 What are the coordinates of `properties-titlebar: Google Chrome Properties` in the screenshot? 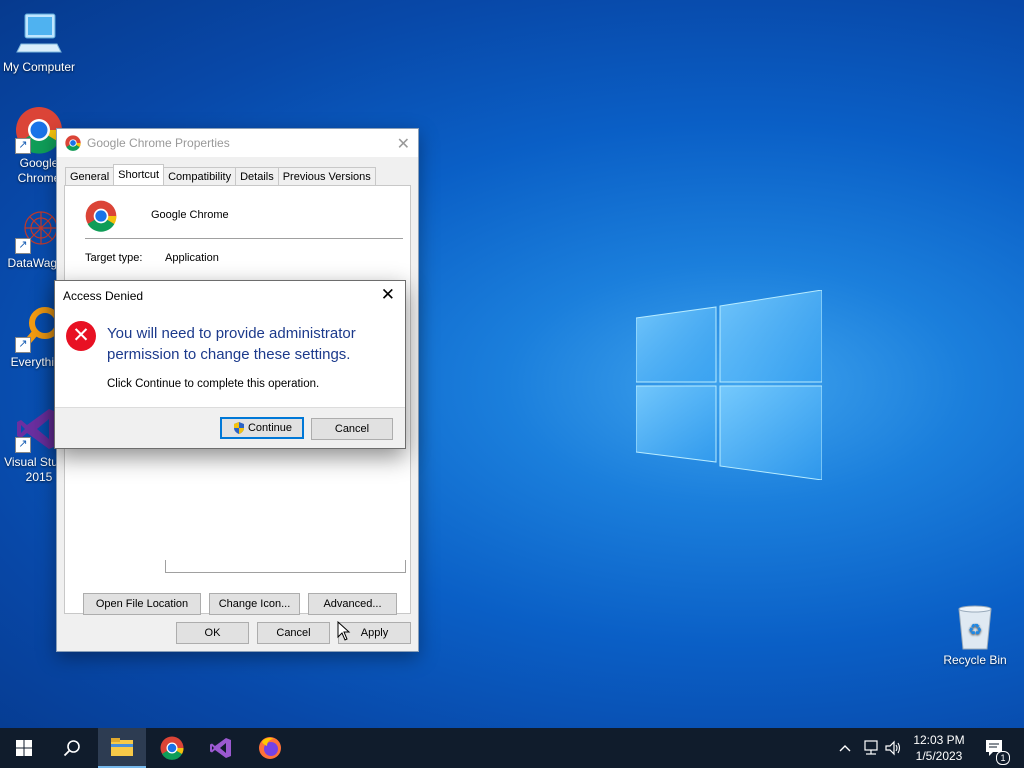 It's located at (237, 143).